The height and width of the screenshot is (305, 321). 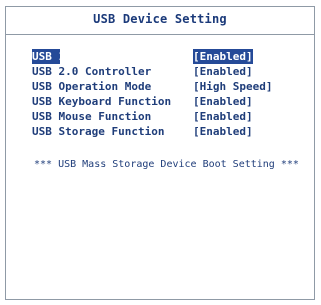 What do you see at coordinates (223, 101) in the screenshot?
I see `setting-value-usb-keyboard-function: [Enabled]` at bounding box center [223, 101].